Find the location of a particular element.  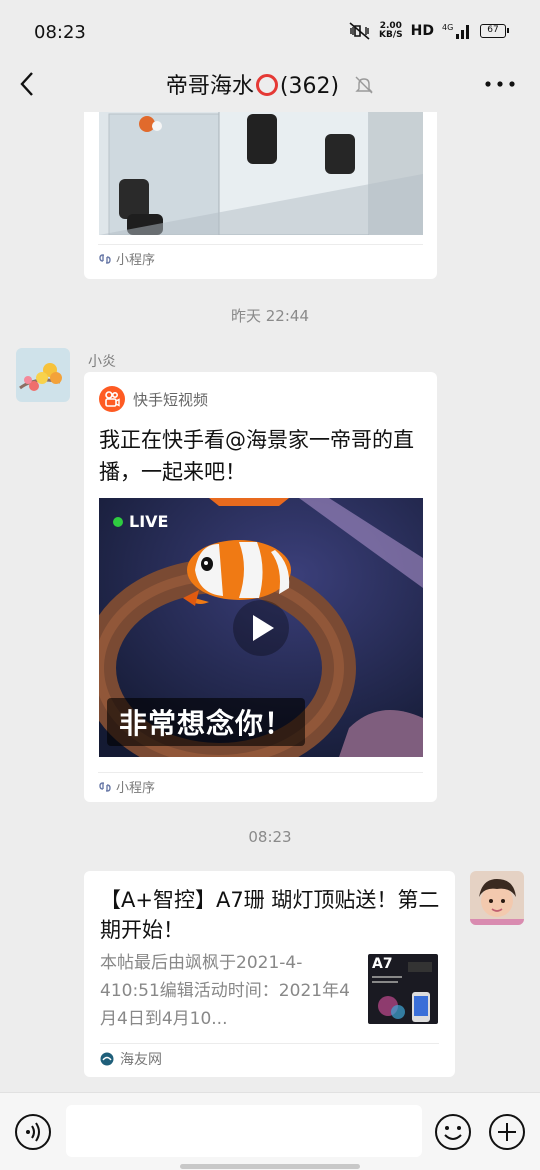

my-avatar is located at coordinates (497, 898).